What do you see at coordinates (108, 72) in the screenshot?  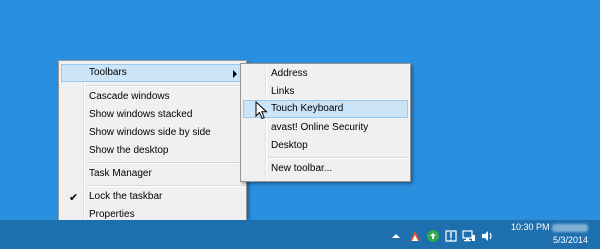 I see `menu-item-label: Toolbars` at bounding box center [108, 72].